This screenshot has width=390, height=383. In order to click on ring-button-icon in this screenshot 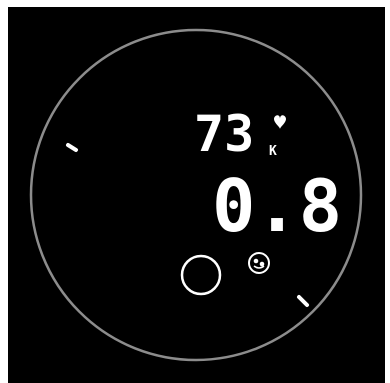, I will do `click(201, 275)`.